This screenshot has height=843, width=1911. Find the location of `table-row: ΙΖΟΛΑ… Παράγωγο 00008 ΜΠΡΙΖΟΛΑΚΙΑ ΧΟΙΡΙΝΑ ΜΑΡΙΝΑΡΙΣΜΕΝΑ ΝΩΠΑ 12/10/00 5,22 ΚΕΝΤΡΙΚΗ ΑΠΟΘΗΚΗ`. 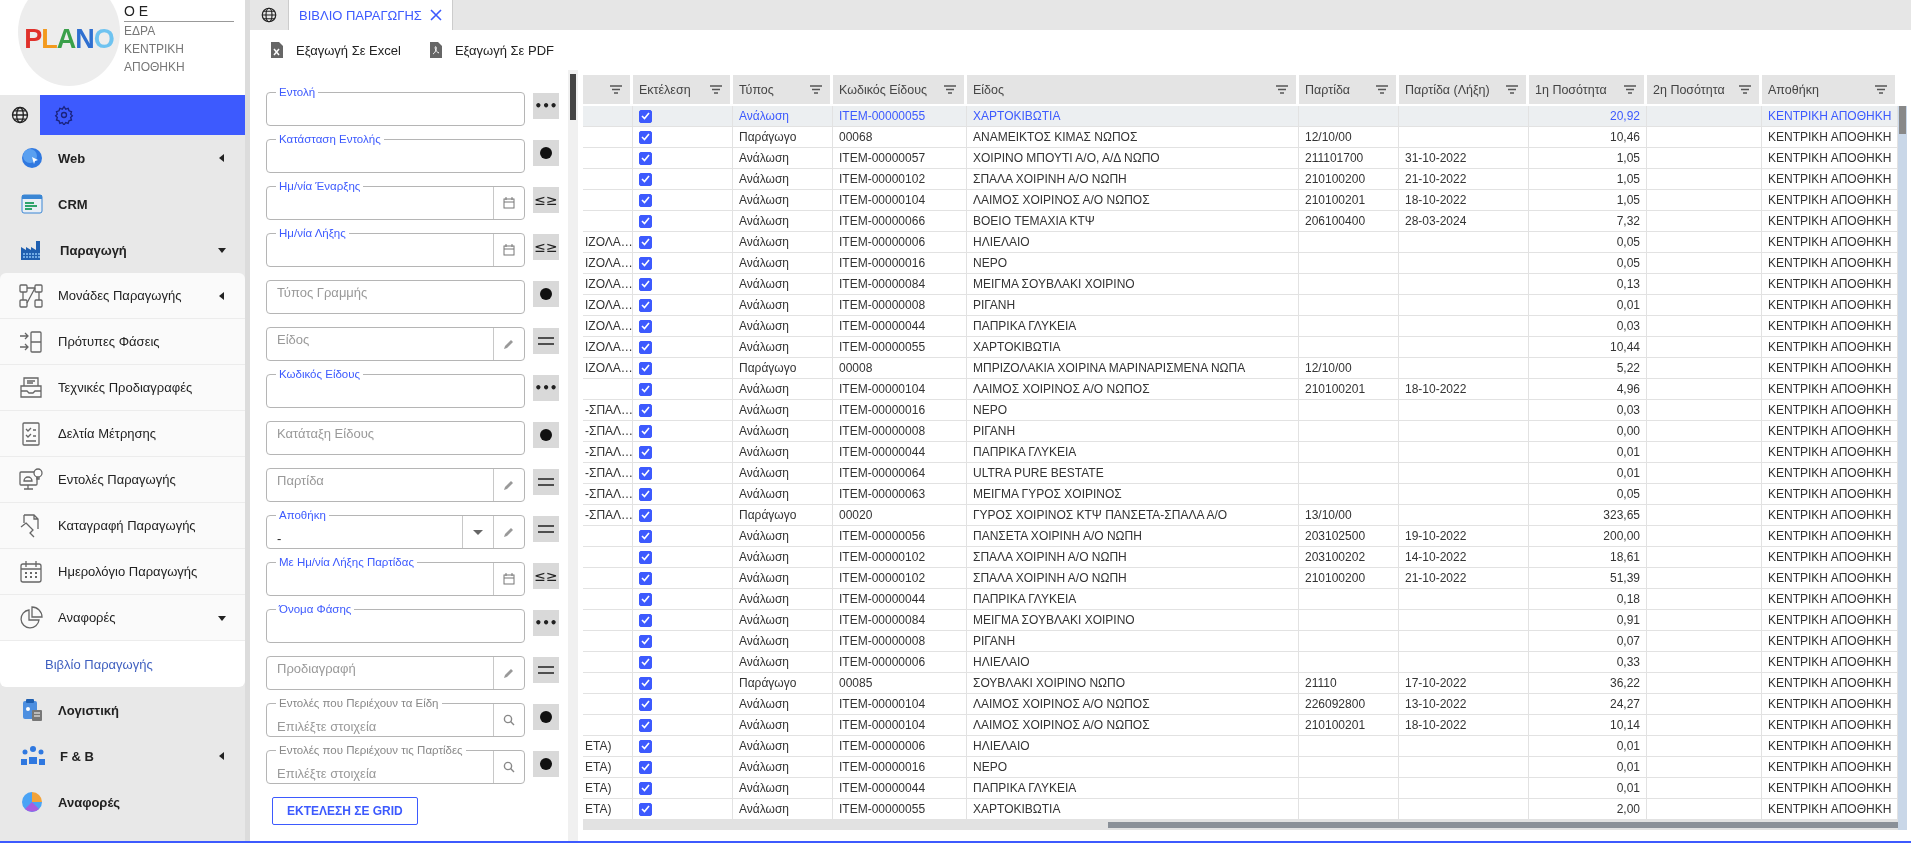

table-row: ΙΖΟΛΑ… Παράγωγο 00008 ΜΠΡΙΖΟΛΑΚΙΑ ΧΟΙΡΙΝΑ ΜΑΡΙΝΑΡΙΣΜΕΝΑ ΝΩΠΑ 12/10/00 5,22 ΚΕΝΤΡΙΚΗ ΑΠΟΘΗΚΗ is located at coordinates (1240, 368).